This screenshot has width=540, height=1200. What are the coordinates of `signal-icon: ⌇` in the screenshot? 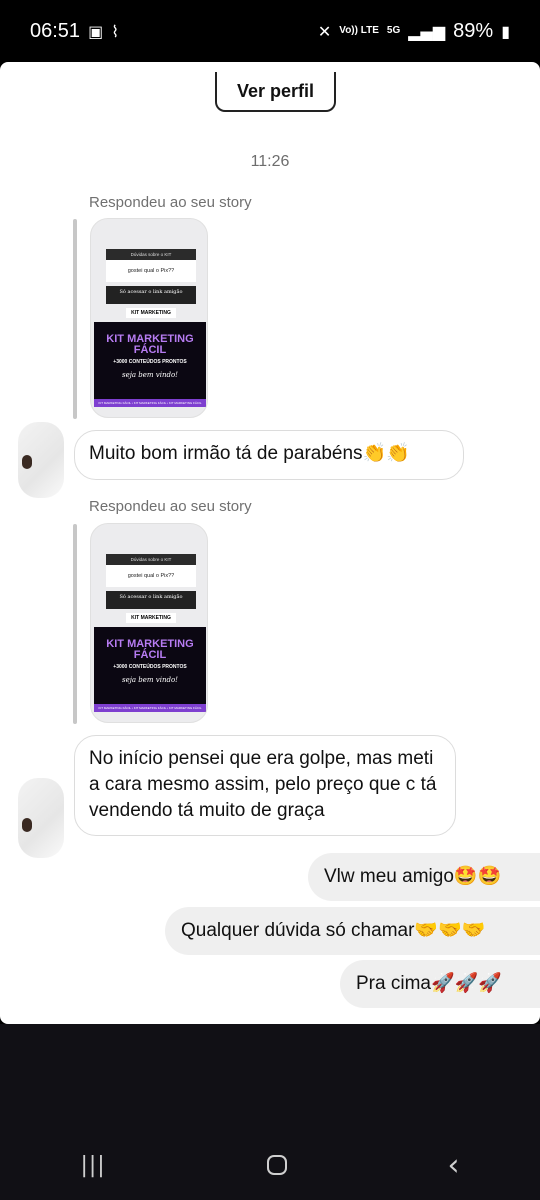 It's located at (115, 31).